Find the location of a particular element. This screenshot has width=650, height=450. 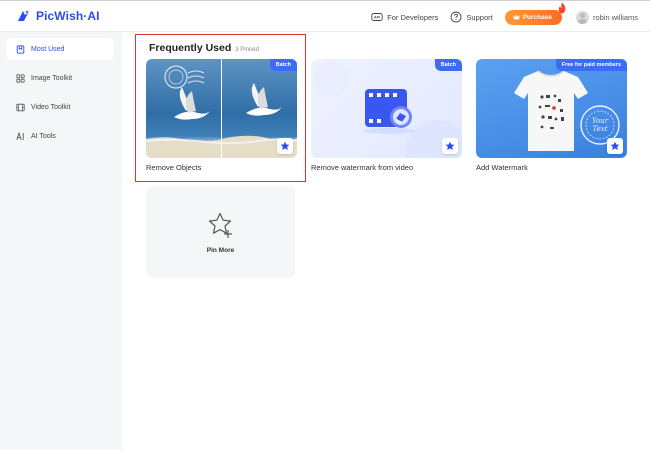

free-for-paid-tag: Free for paid members is located at coordinates (591, 65).